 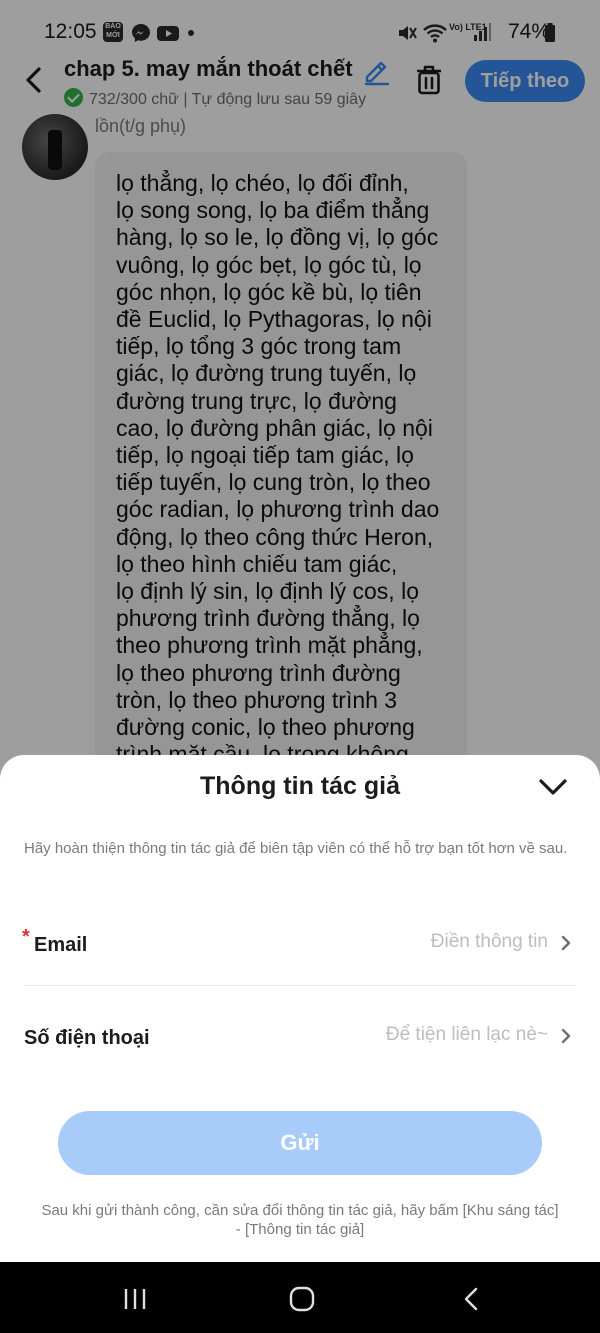 I want to click on navigation-bar, so click(x=300, y=1297).